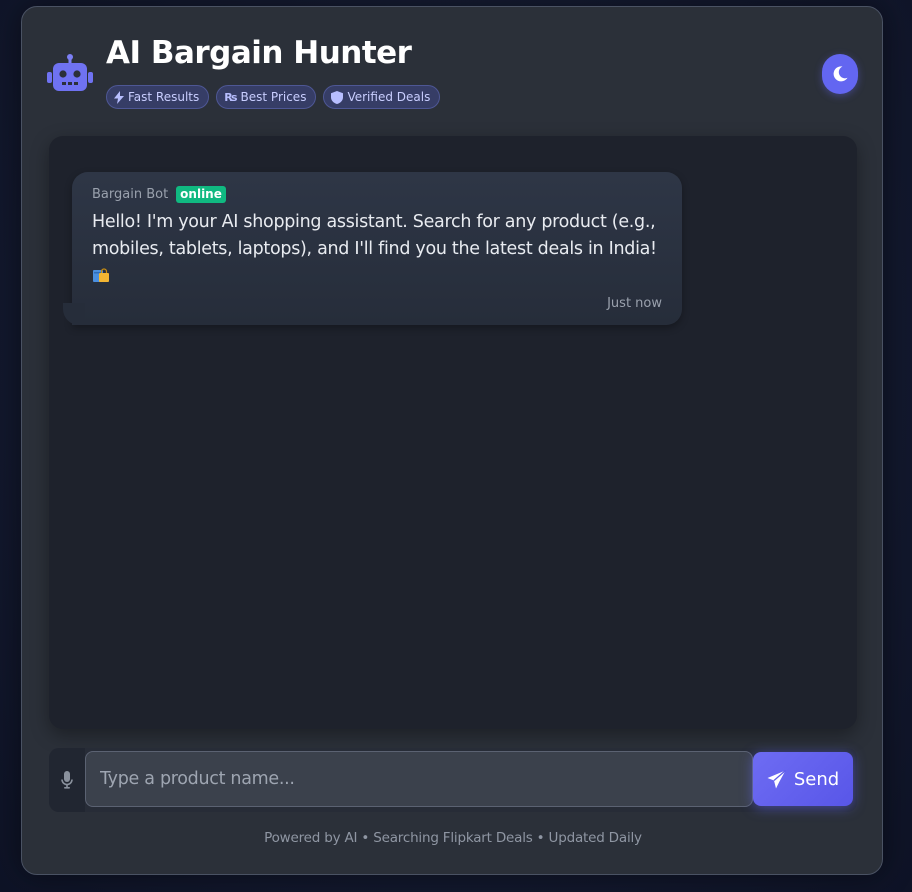 The image size is (912, 892). I want to click on robot-icon, so click(70, 72).